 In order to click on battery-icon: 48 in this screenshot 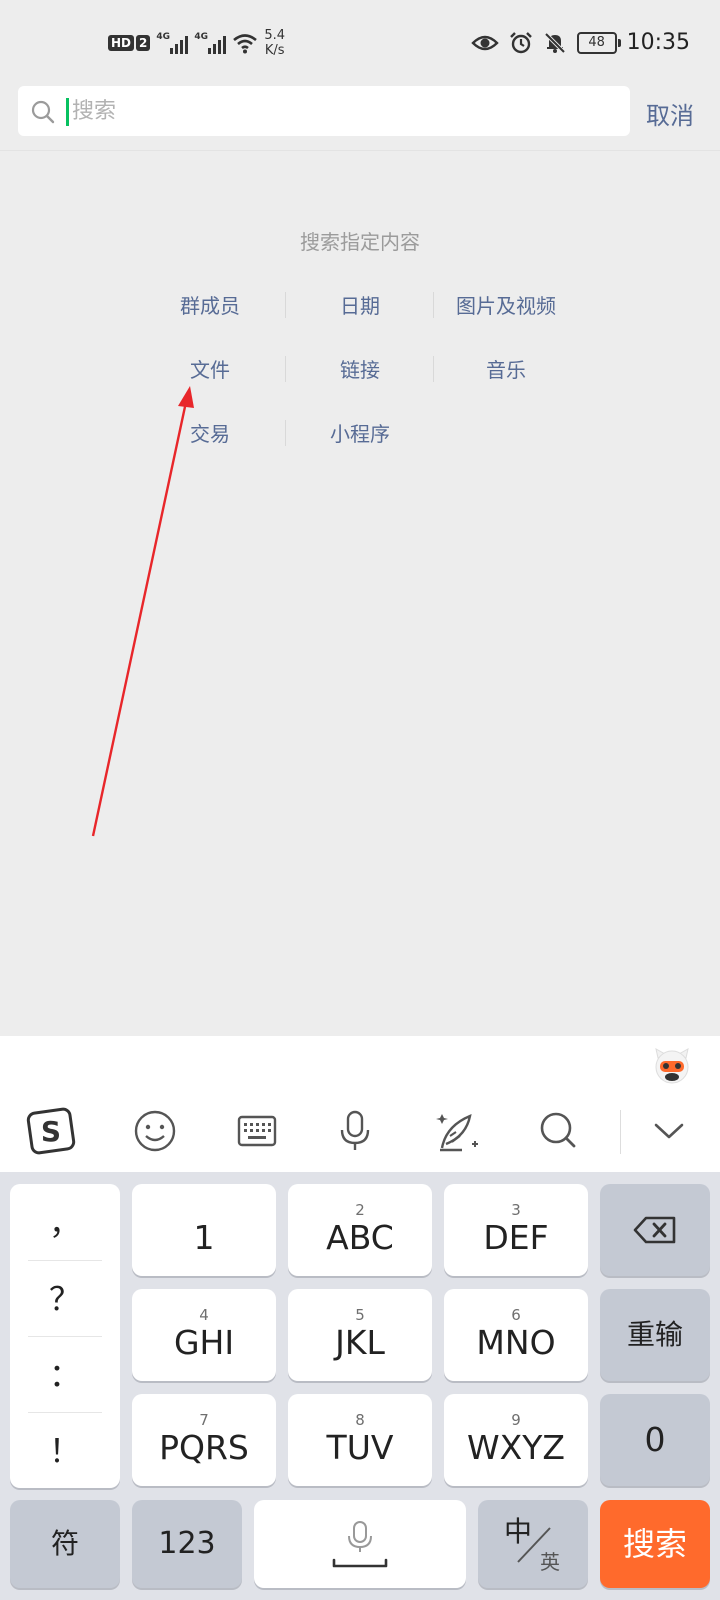, I will do `click(598, 42)`.